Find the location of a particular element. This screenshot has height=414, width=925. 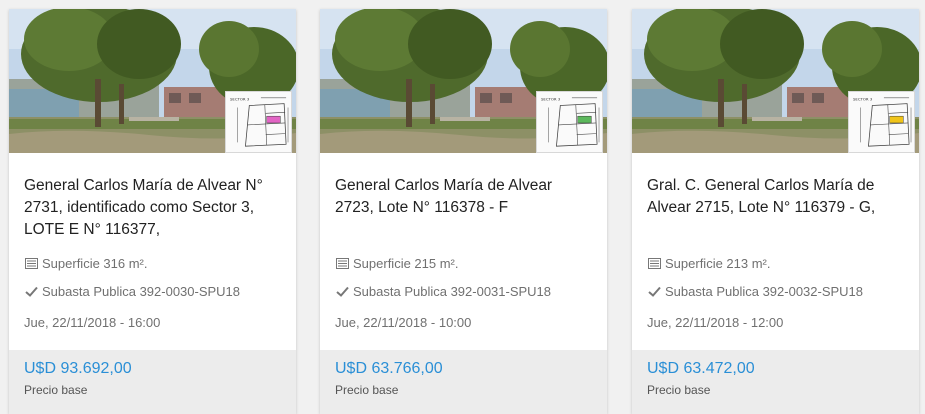

auction-date: Jue, 22/11/2018 - 16:00 is located at coordinates (92, 322).